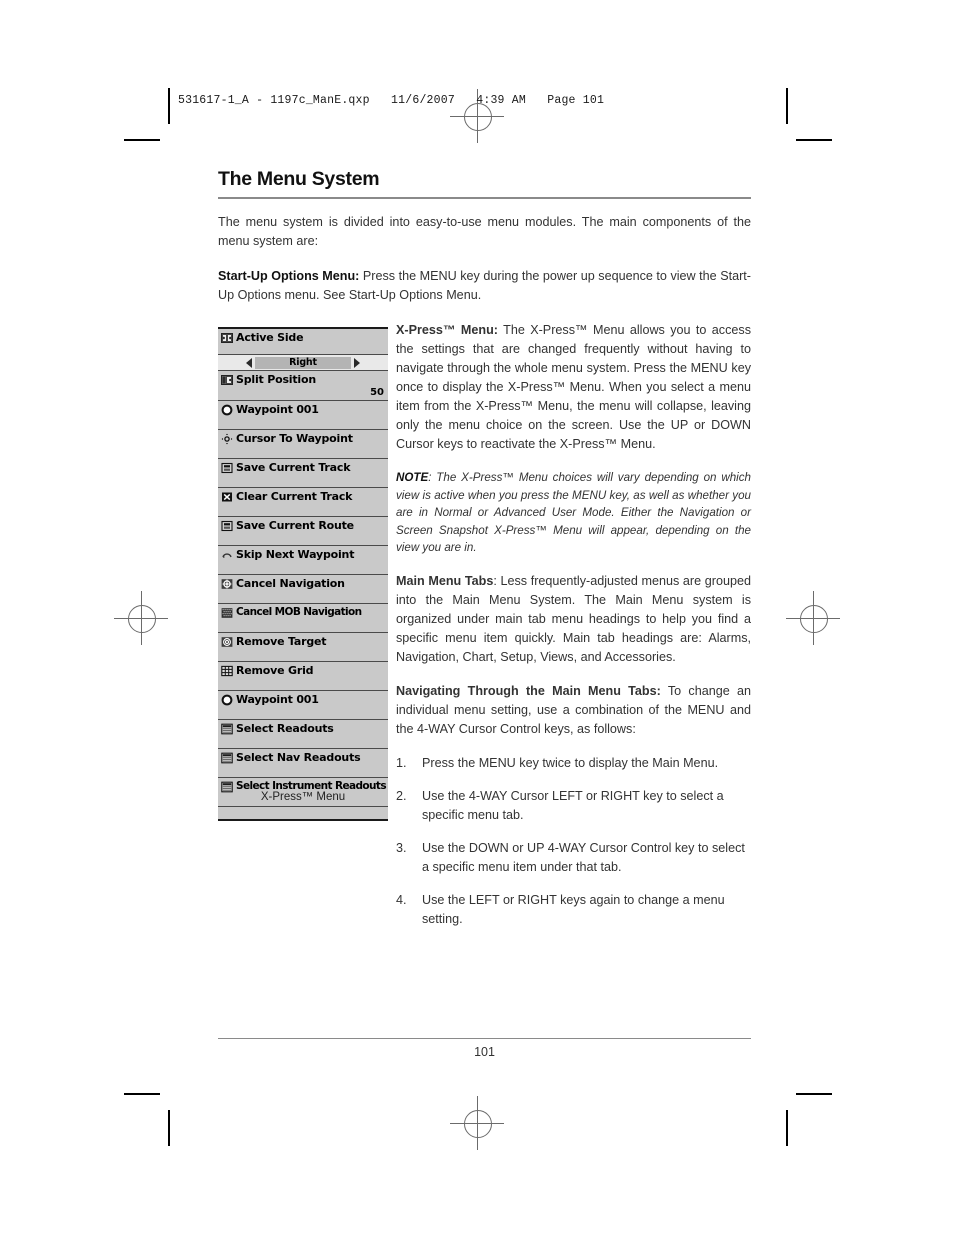 The height and width of the screenshot is (1235, 954). What do you see at coordinates (275, 670) in the screenshot?
I see `menu-item-label: Remove Grid` at bounding box center [275, 670].